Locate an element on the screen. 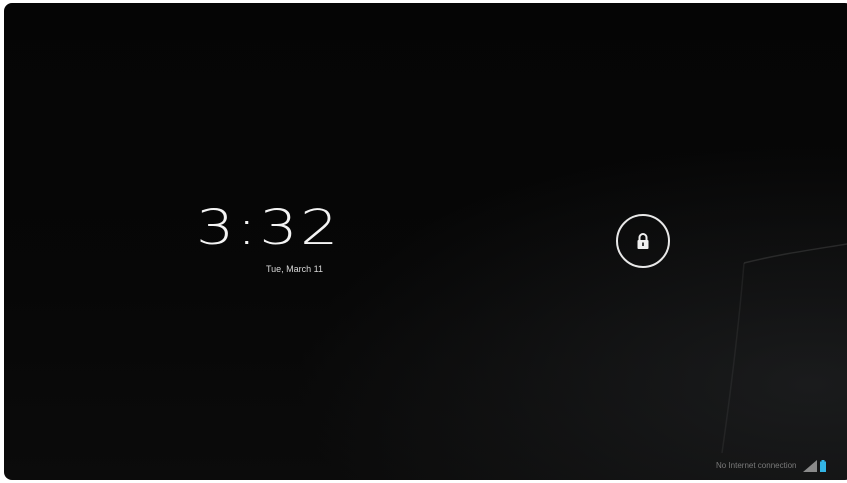 The height and width of the screenshot is (483, 847). status-bar: No Internet connection is located at coordinates (775, 466).